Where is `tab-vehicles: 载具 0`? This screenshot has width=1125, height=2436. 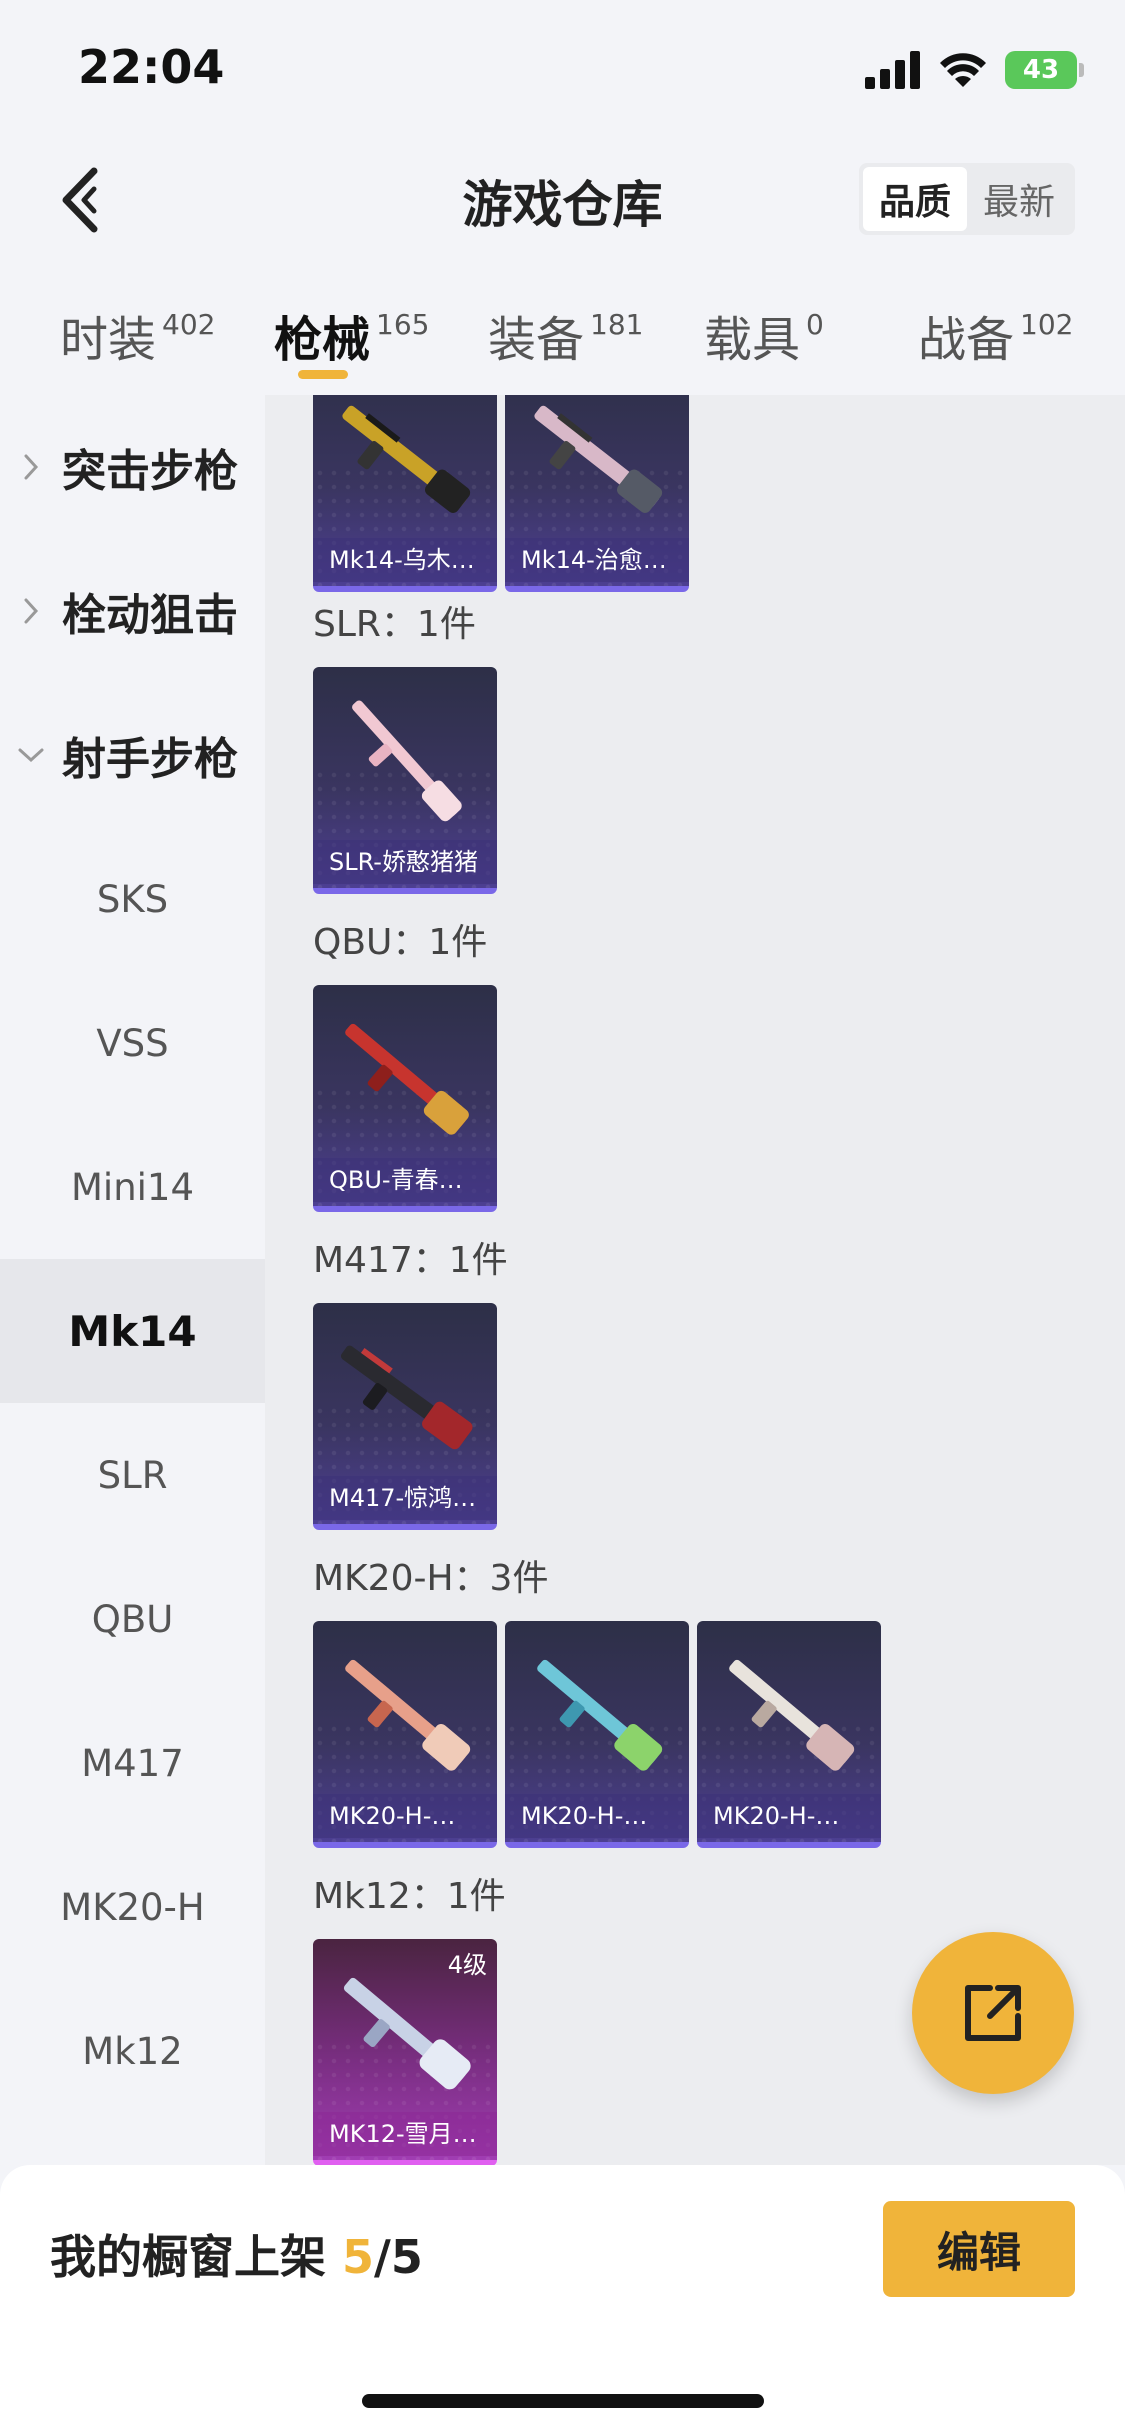
tab-vehicles: 载具 0 is located at coordinates (764, 335).